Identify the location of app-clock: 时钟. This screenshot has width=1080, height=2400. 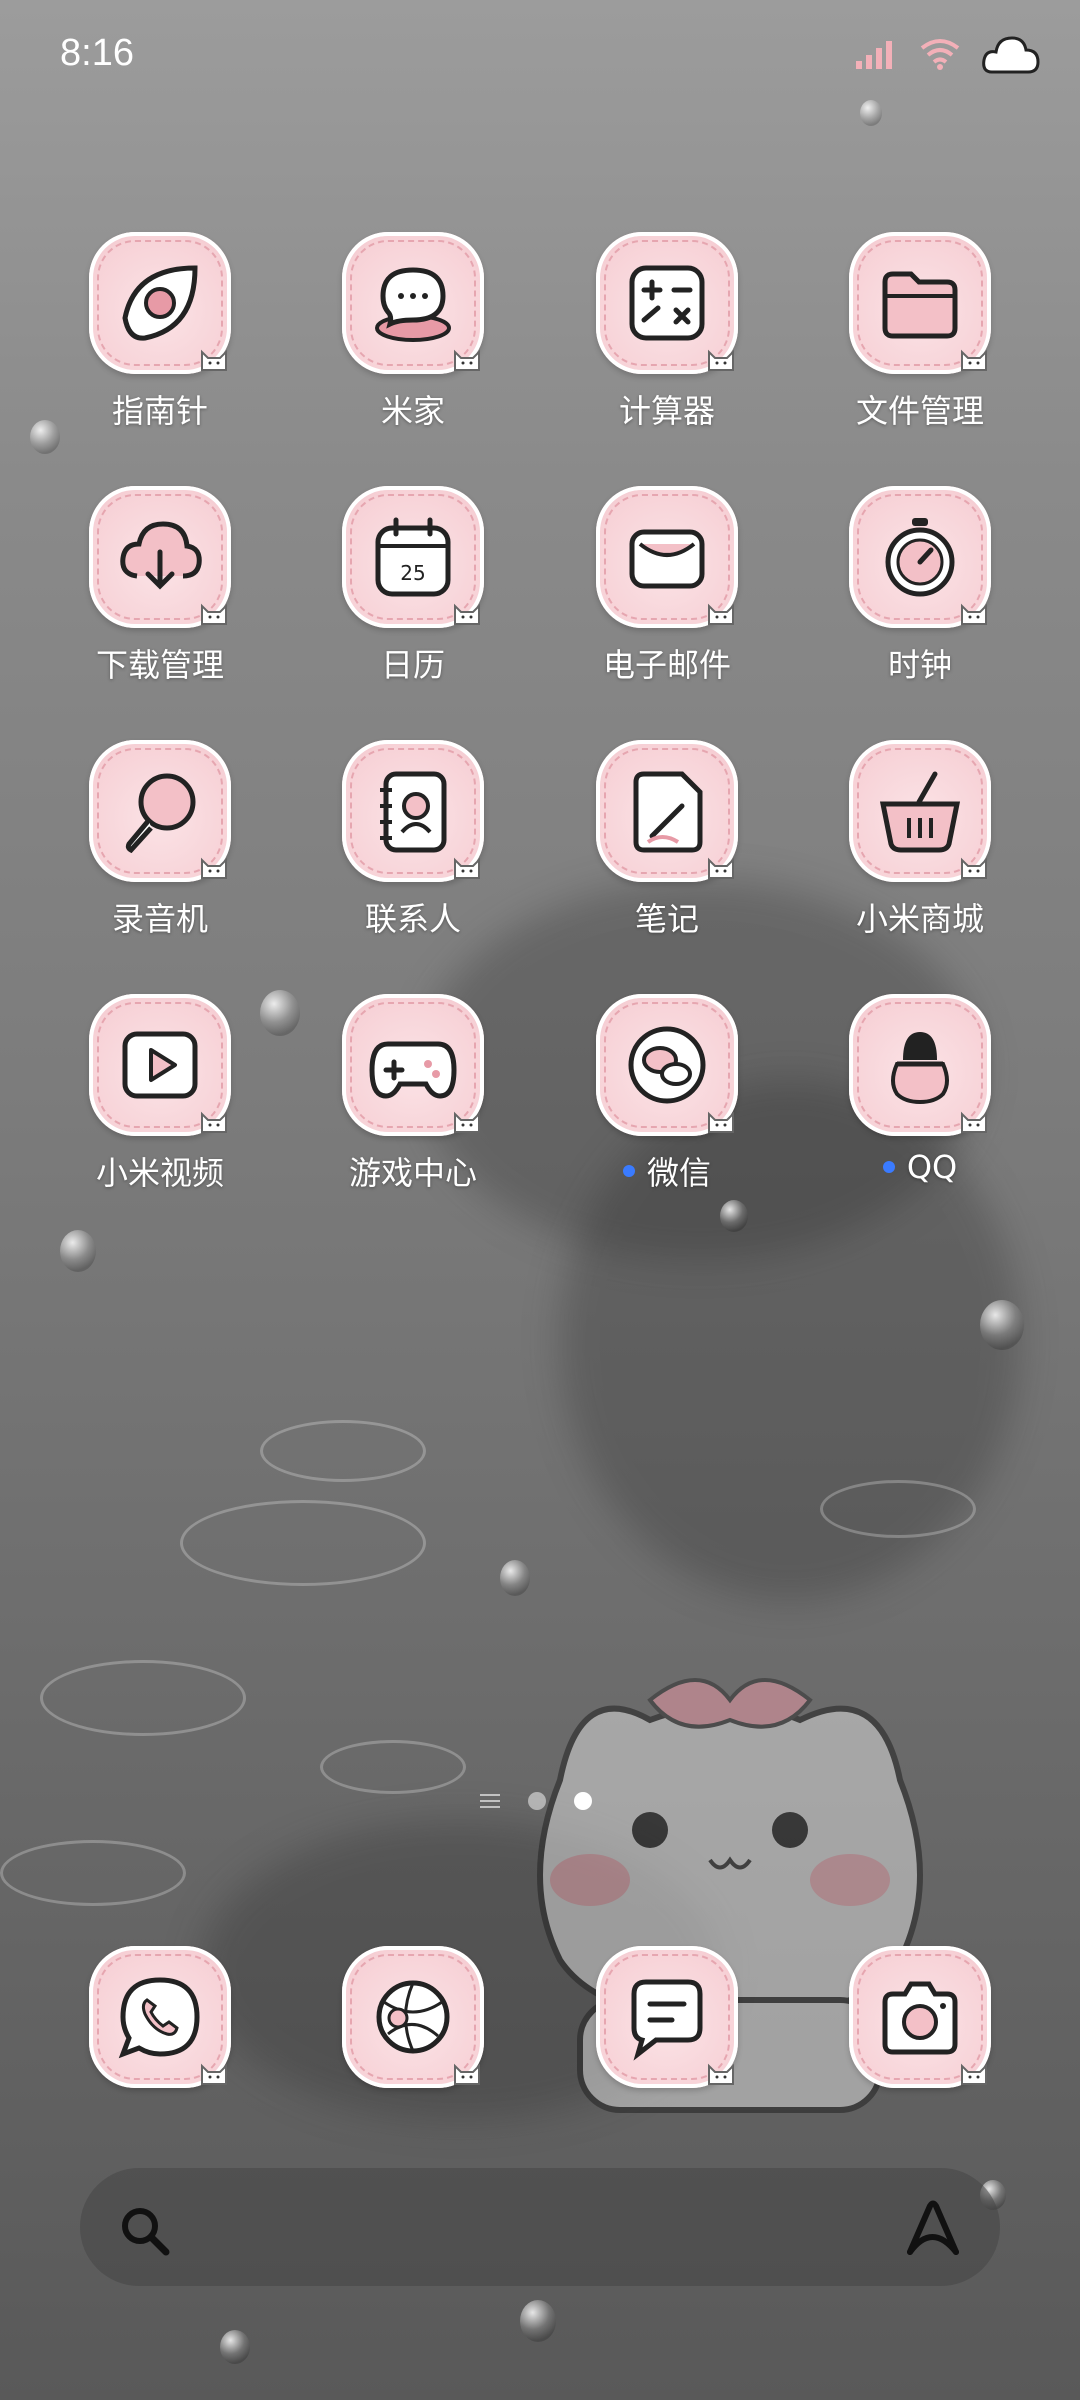
(920, 601).